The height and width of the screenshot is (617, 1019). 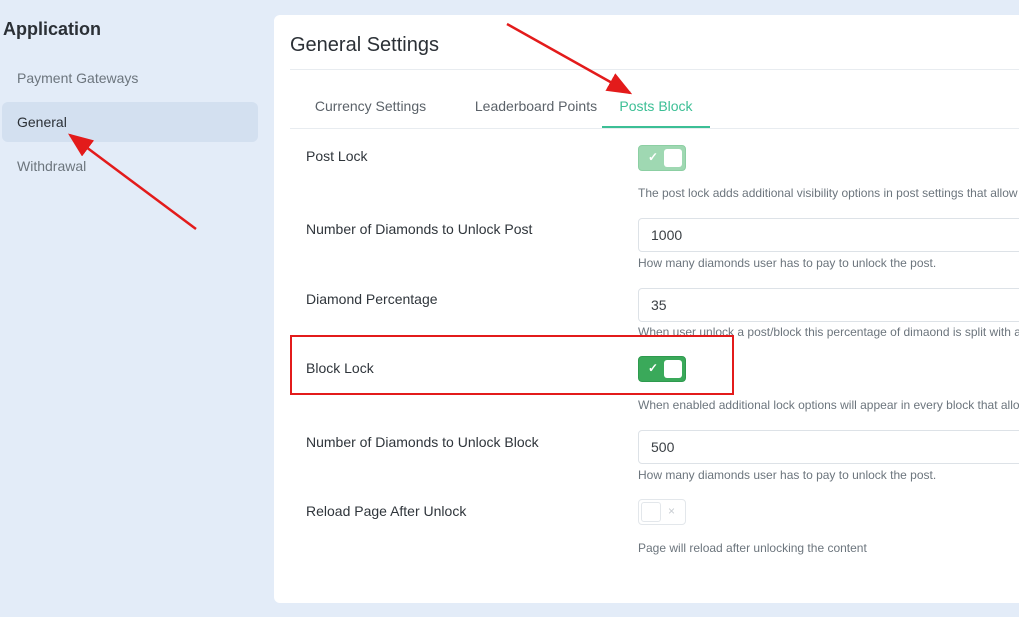 I want to click on tab-posts-block: Posts Block, so click(x=656, y=110).